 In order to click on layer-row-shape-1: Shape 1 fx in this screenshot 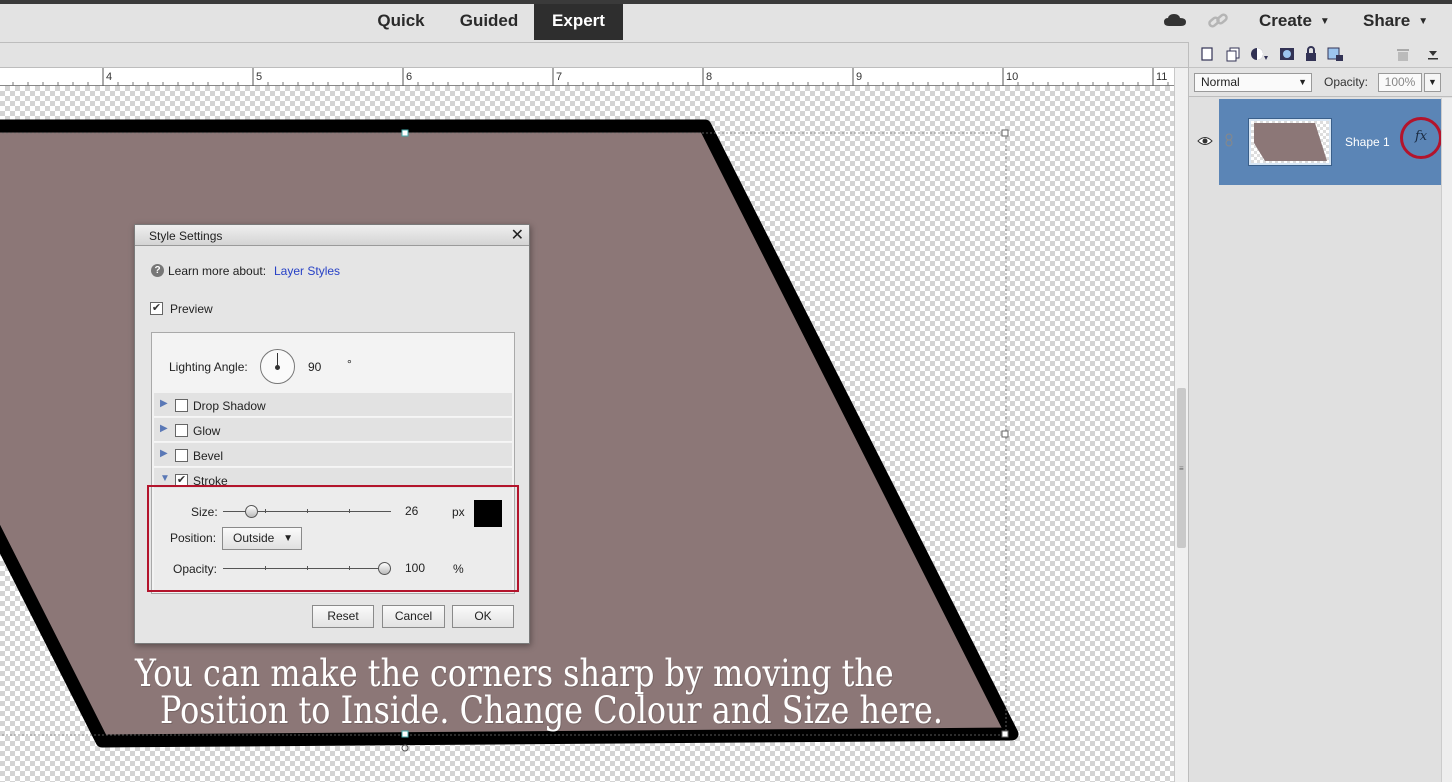, I will do `click(1330, 142)`.